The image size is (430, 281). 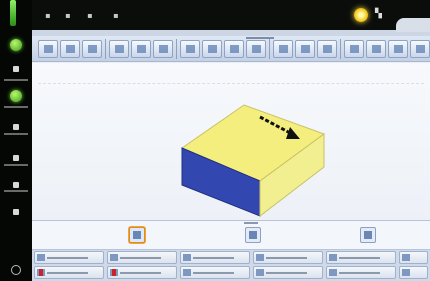 I want to click on bottom-panels, so click(x=231, y=265).